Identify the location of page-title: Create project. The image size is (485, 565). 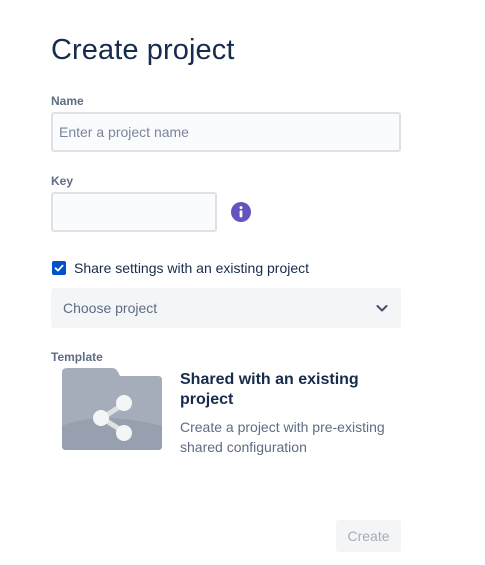
(143, 50).